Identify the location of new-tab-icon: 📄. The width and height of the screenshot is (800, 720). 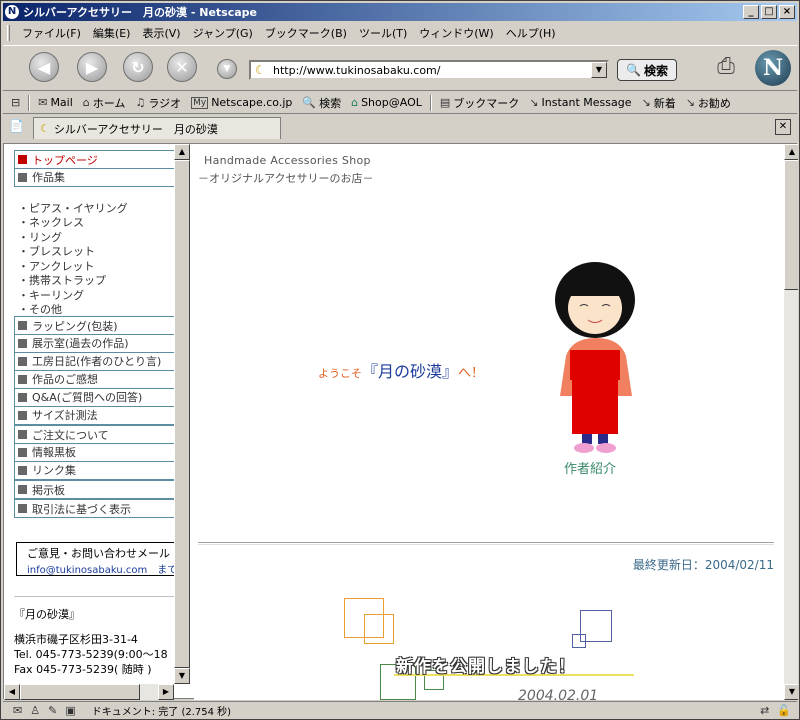
(18, 128).